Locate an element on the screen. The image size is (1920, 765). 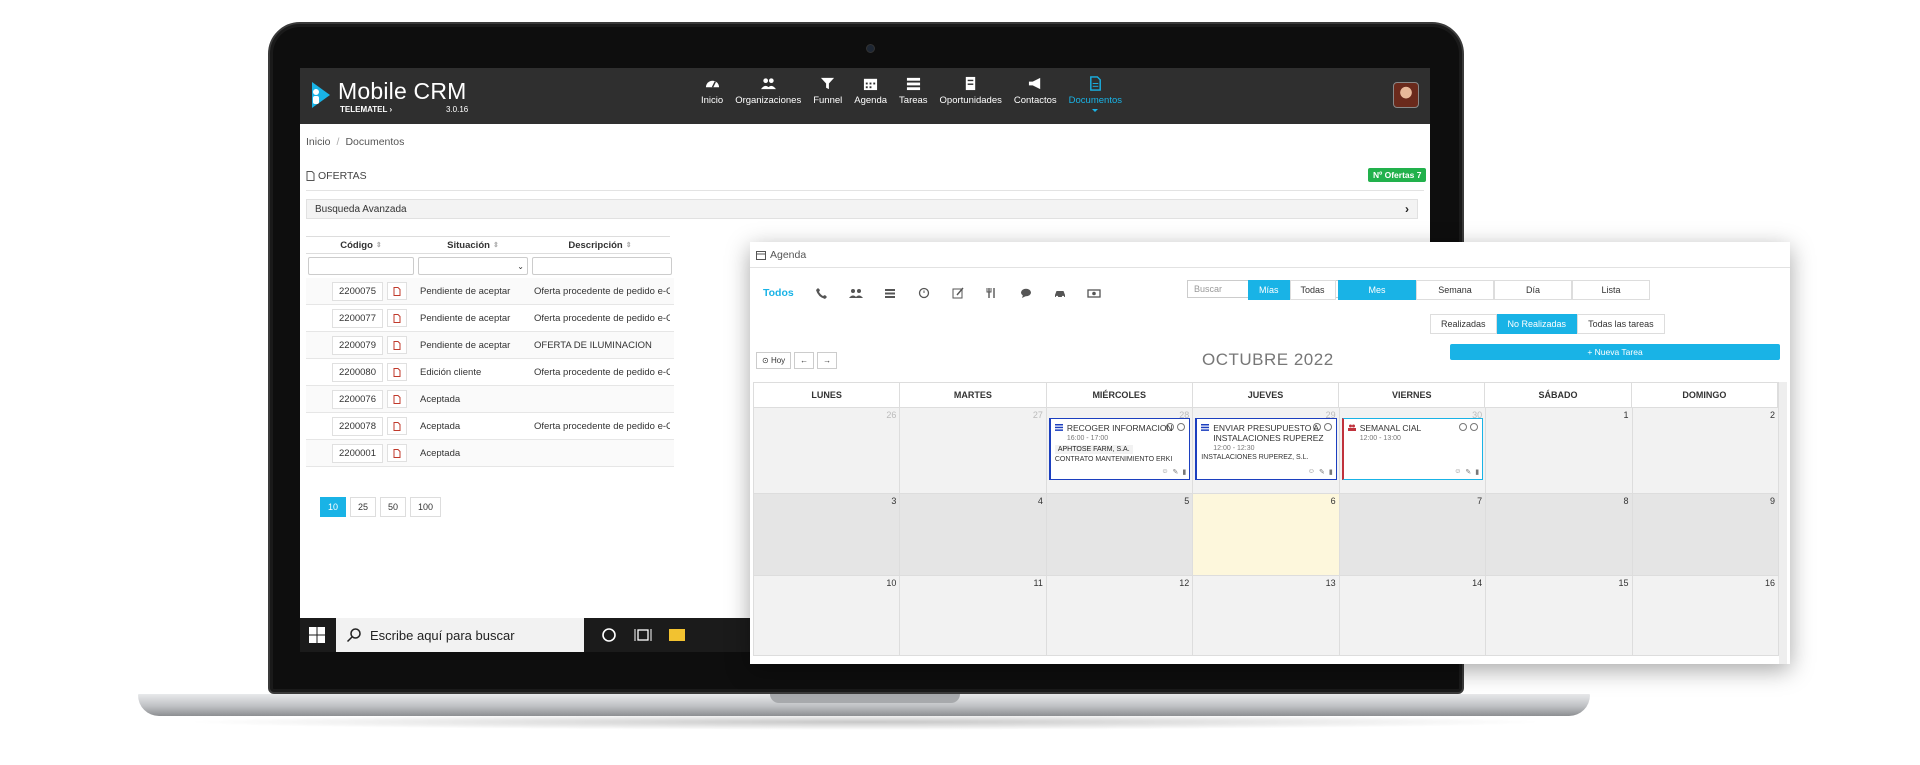
nav-item-inicio: Inicio is located at coordinates (712, 98).